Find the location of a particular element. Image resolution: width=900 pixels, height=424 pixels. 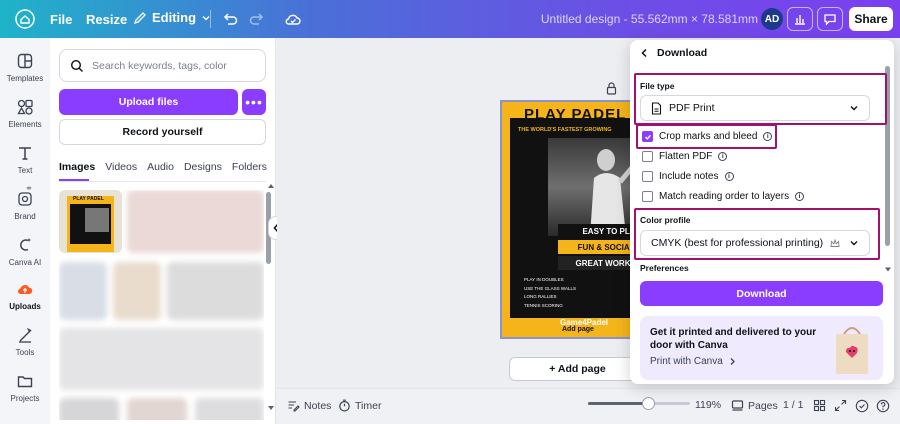

include-notes-option: Include notes i is located at coordinates (688, 176).